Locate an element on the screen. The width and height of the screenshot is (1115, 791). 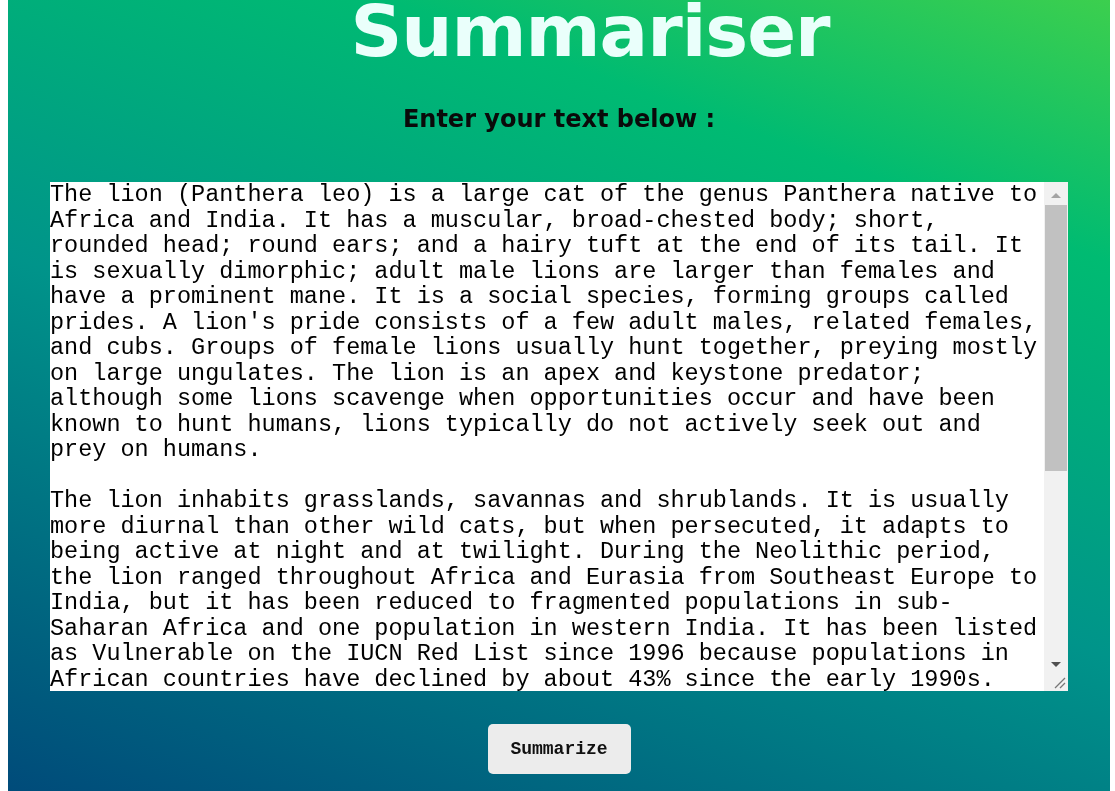
prompt-heading: Enter your text below : is located at coordinates (559, 119).